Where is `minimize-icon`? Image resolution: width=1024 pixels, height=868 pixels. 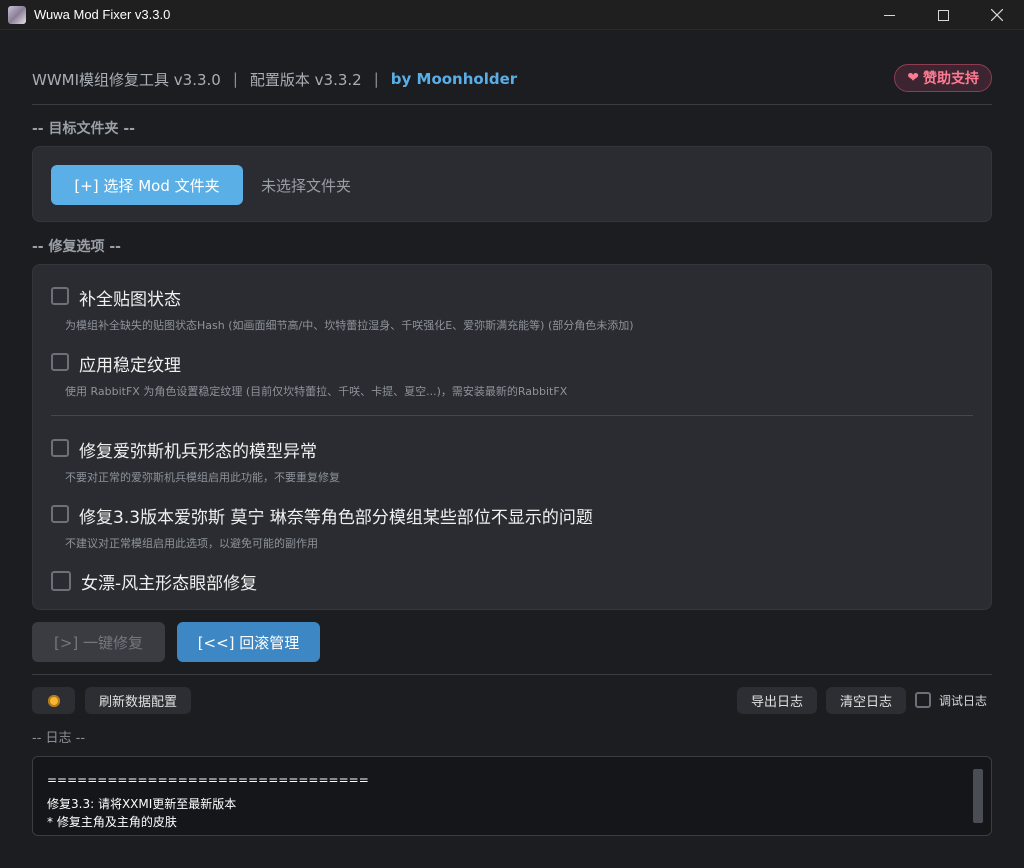 minimize-icon is located at coordinates (889, 15).